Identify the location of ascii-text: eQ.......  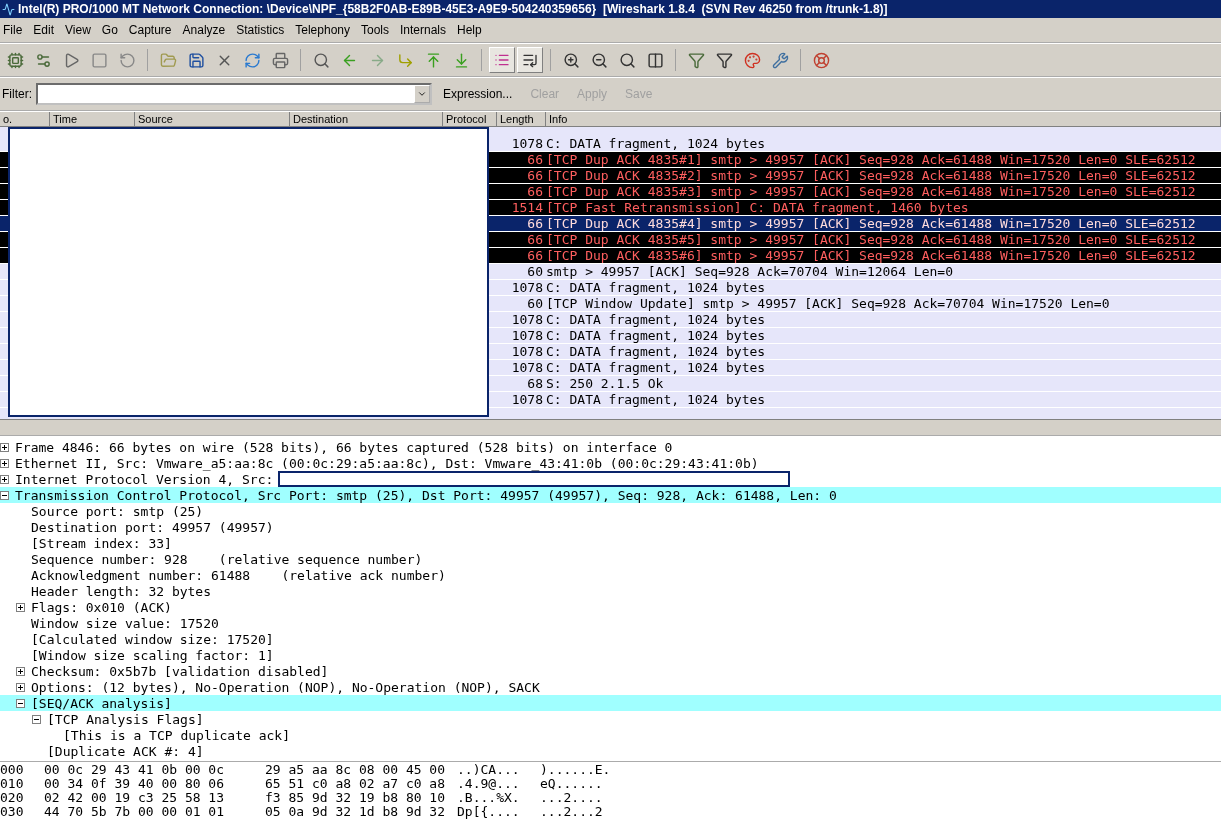
(572, 784).